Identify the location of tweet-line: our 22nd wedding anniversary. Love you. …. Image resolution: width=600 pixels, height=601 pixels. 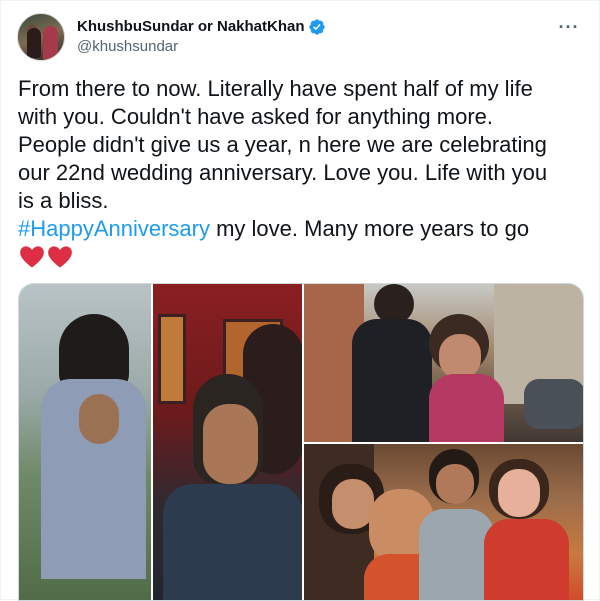
(283, 172).